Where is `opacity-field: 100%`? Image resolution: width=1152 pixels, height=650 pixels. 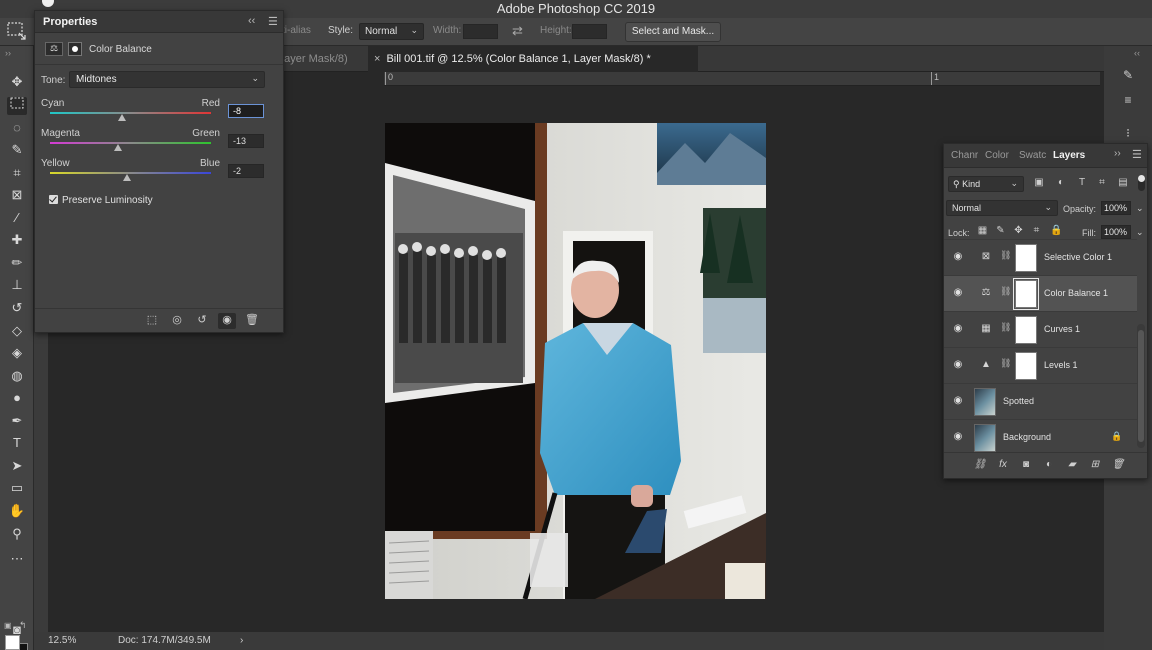 opacity-field: 100% is located at coordinates (1116, 208).